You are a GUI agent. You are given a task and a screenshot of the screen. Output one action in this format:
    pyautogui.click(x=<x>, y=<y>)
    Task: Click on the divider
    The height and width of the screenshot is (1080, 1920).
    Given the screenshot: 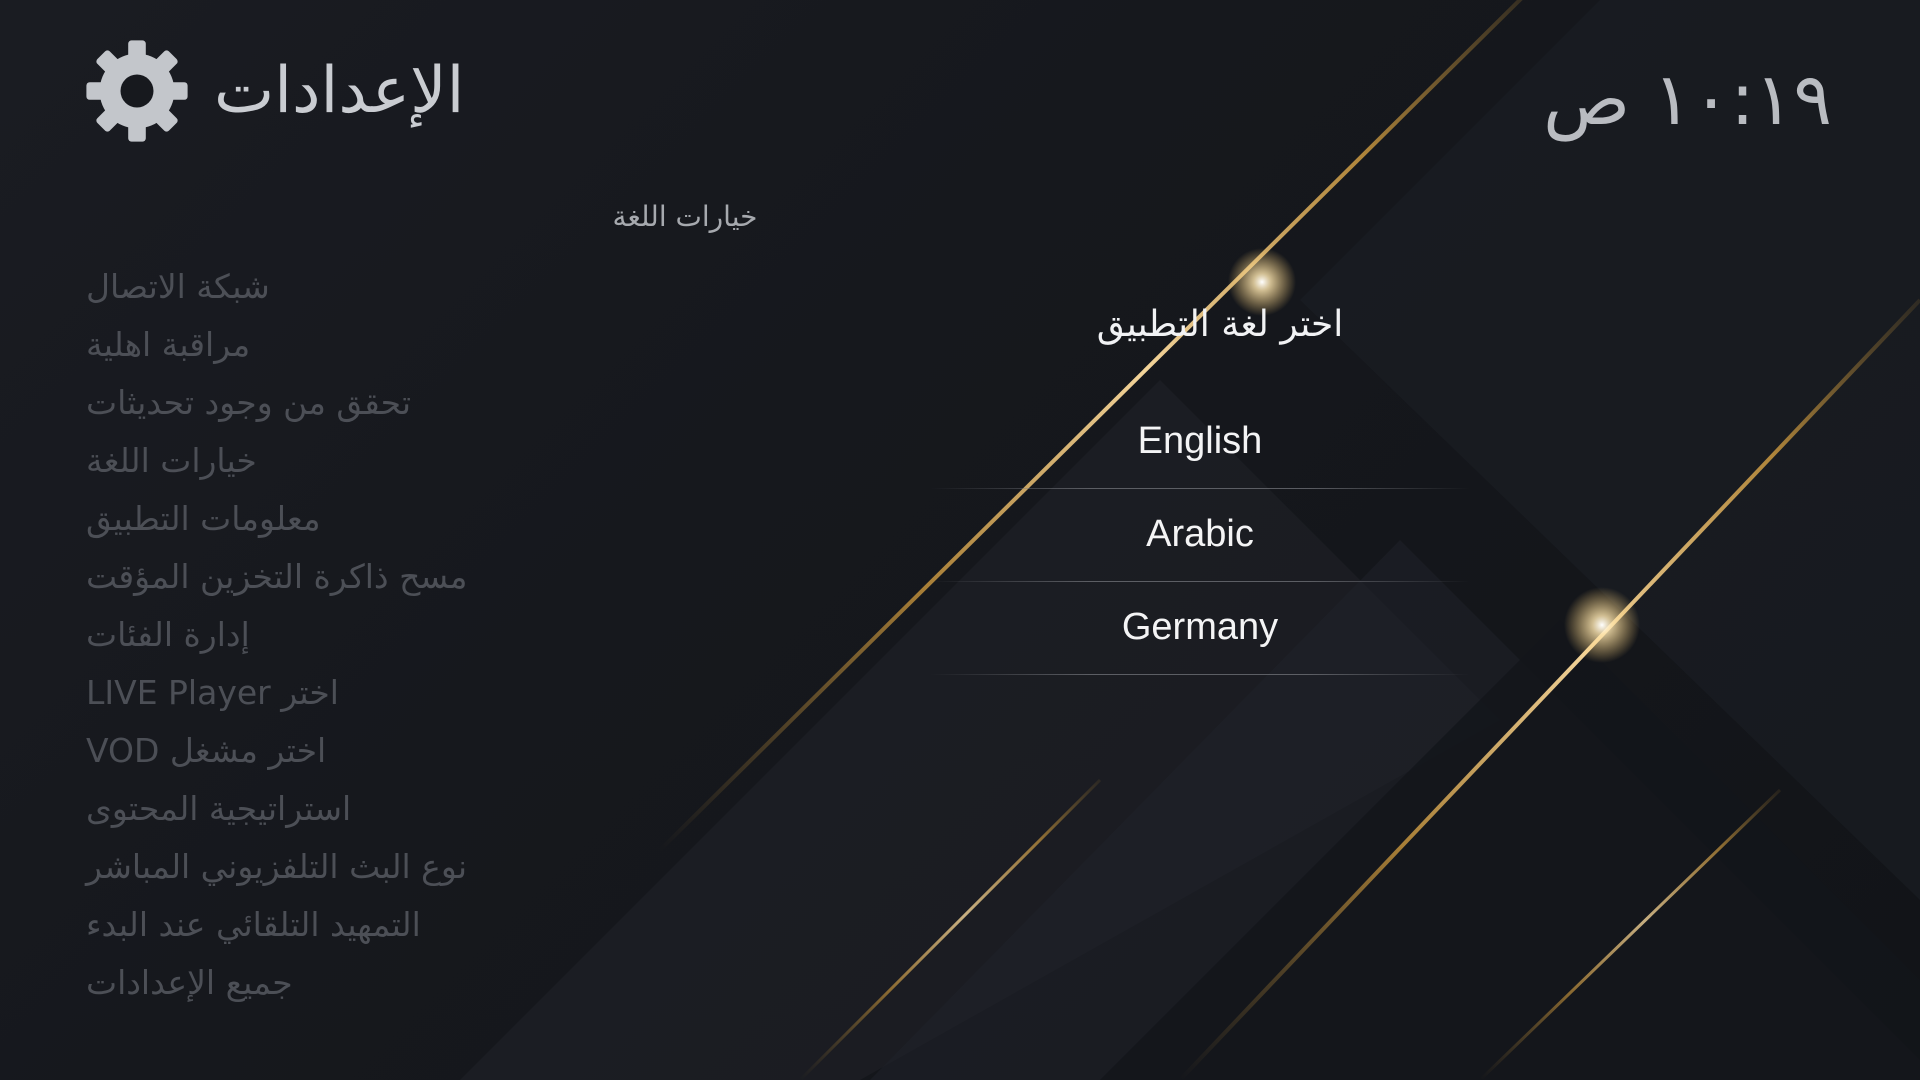 What is the action you would take?
    pyautogui.click(x=1200, y=674)
    